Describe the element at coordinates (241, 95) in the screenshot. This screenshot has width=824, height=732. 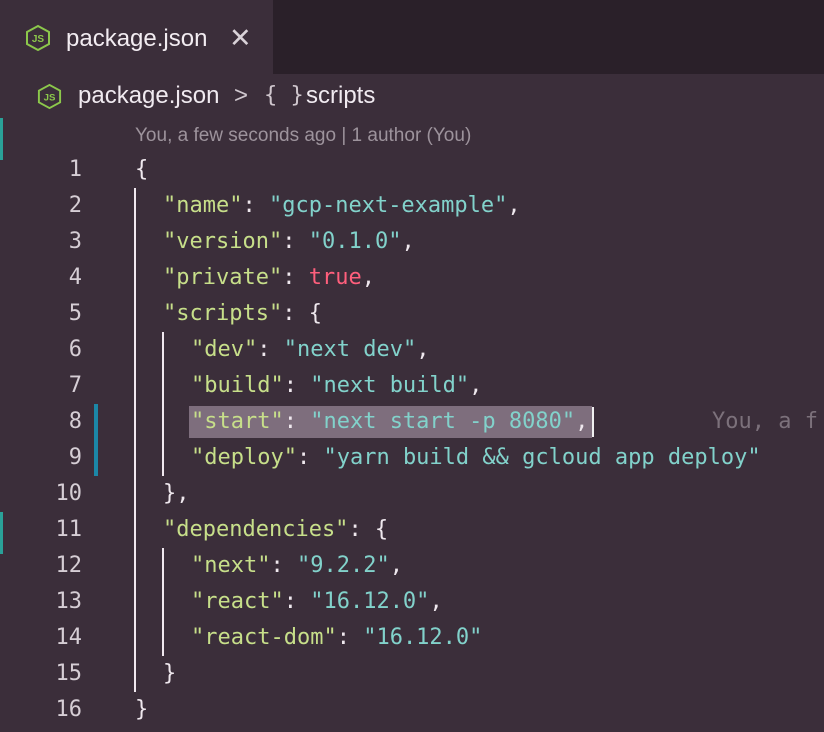
I see `chevron-right-icon: >` at that location.